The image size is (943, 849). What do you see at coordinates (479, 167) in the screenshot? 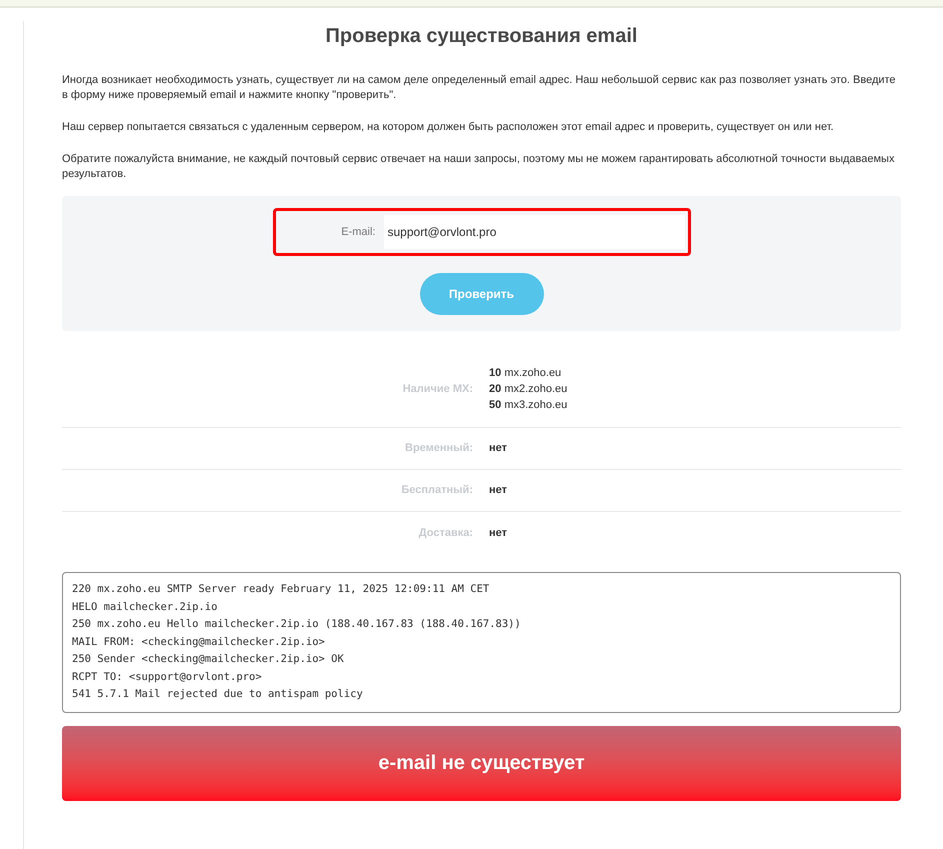
I see `intro-paragraph: Обратите пожалуйста внимание, не каждый почтовый сервис отвечает на наши запросы, поэтому мы не можем гарантировать абсолютной точности выдаваемых результатов.` at bounding box center [479, 167].